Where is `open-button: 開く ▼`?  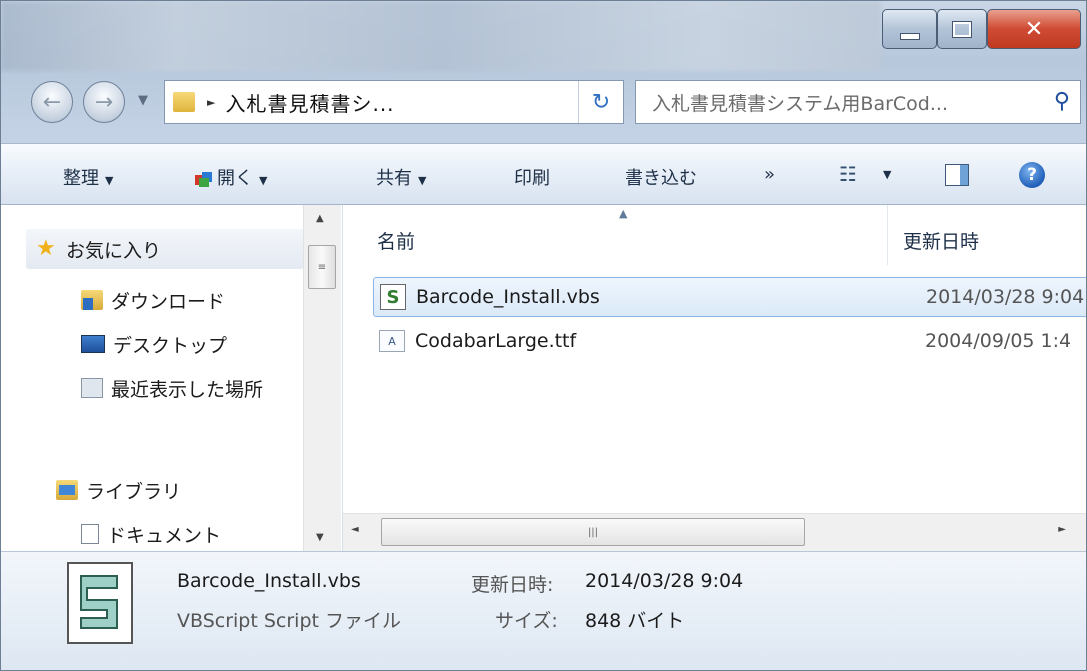 open-button: 開く ▼ is located at coordinates (230, 177).